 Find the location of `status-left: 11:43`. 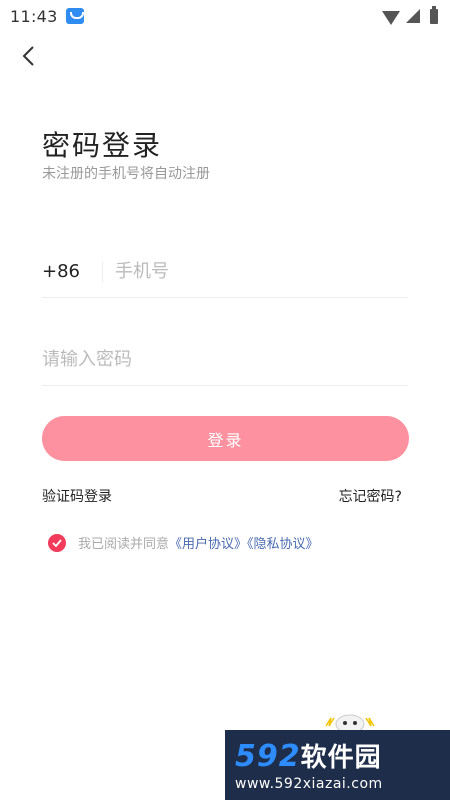

status-left: 11:43 is located at coordinates (47, 16).